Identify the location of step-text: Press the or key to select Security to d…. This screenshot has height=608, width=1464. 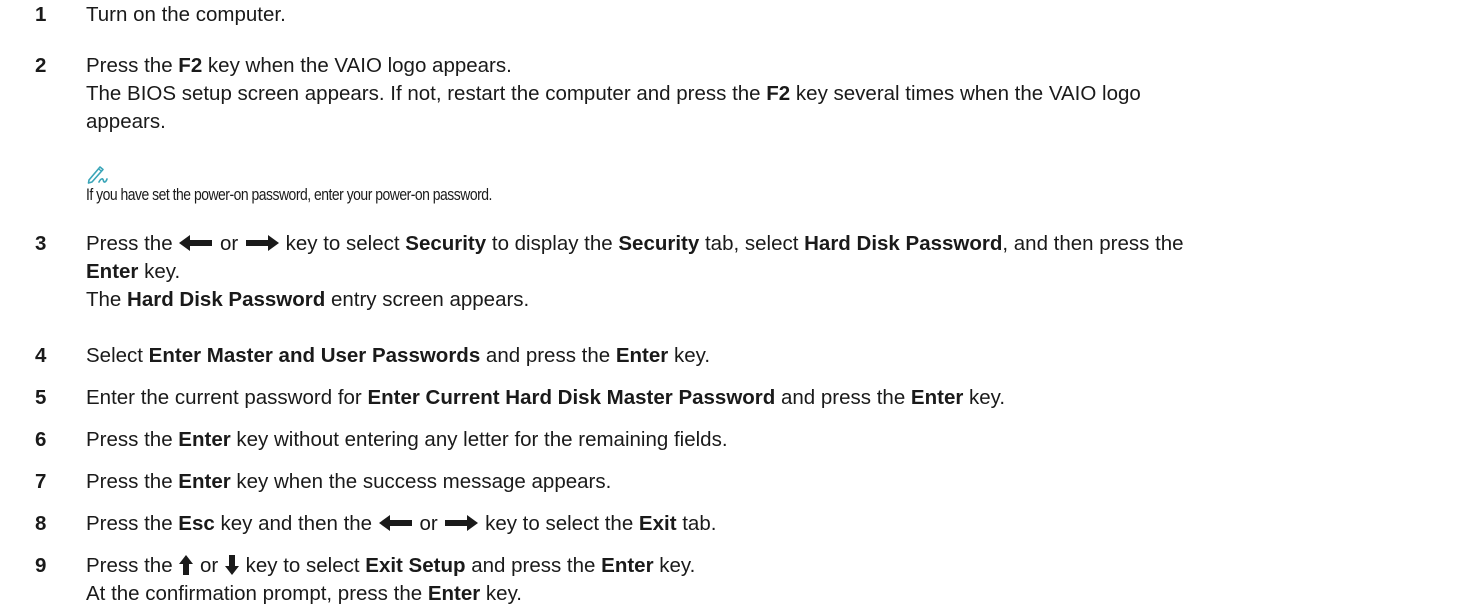
(771, 272).